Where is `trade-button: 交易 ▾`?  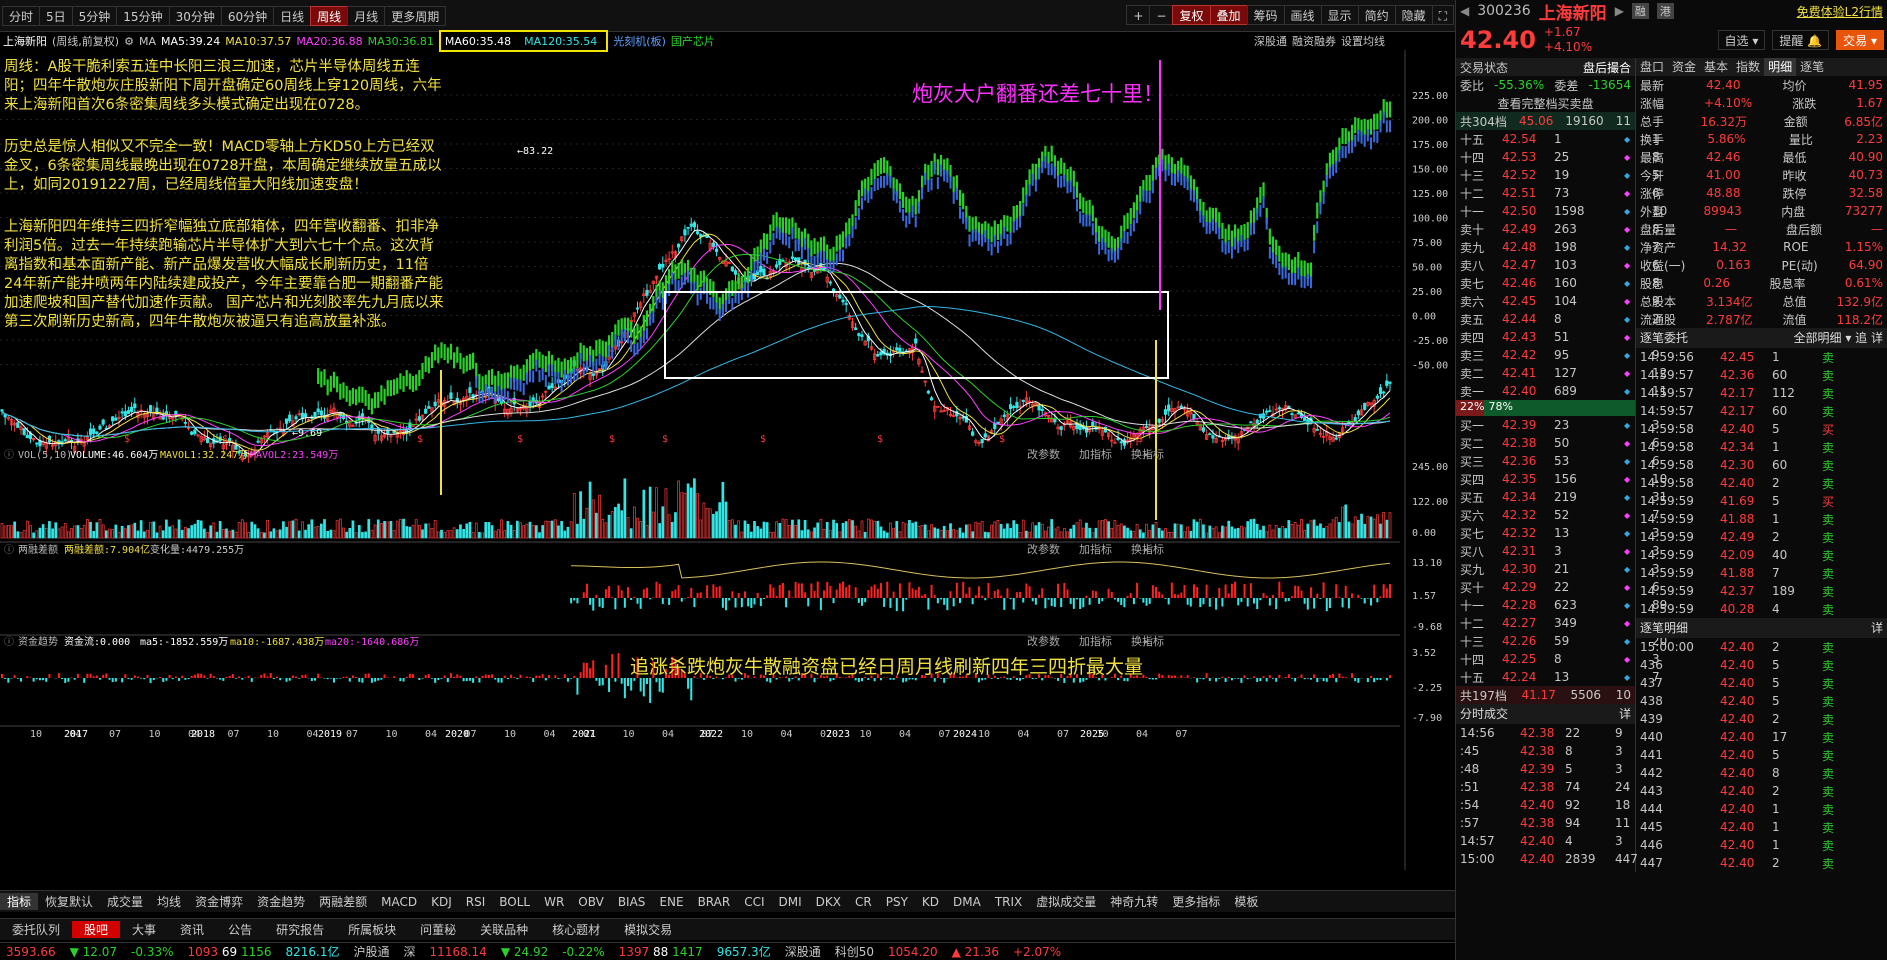
trade-button: 交易 ▾ is located at coordinates (1860, 40).